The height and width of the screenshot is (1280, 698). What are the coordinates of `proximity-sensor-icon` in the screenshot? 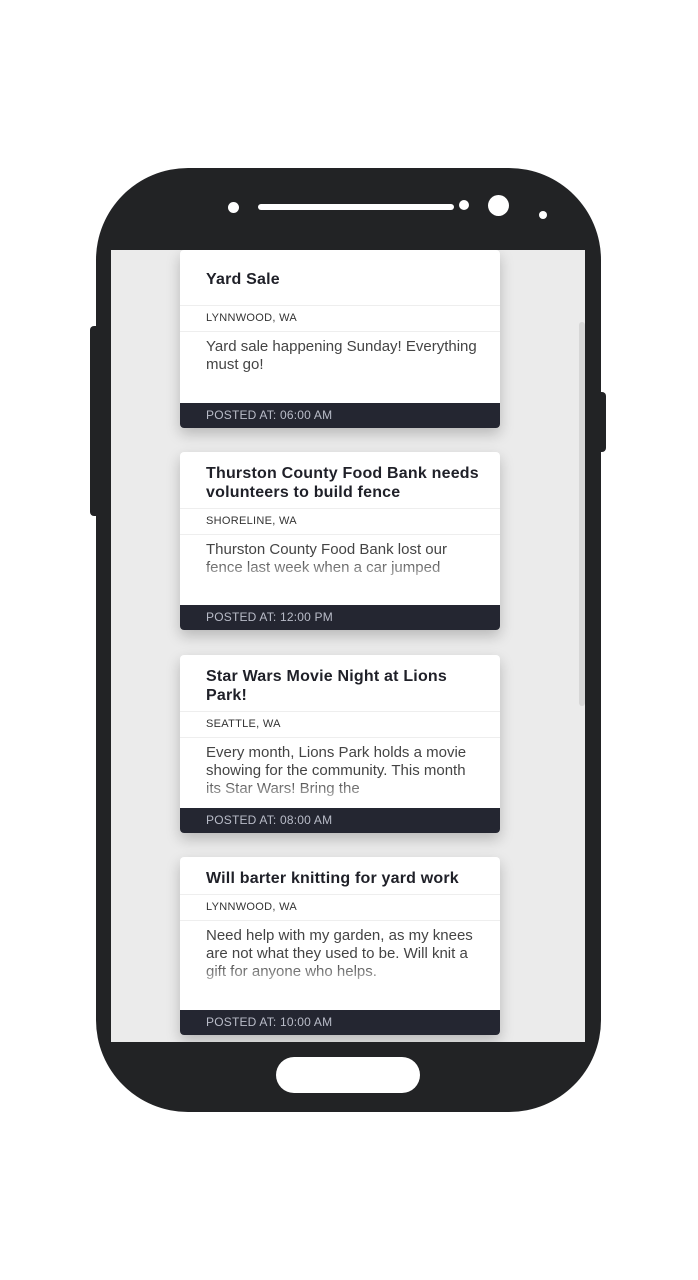 It's located at (464, 205).